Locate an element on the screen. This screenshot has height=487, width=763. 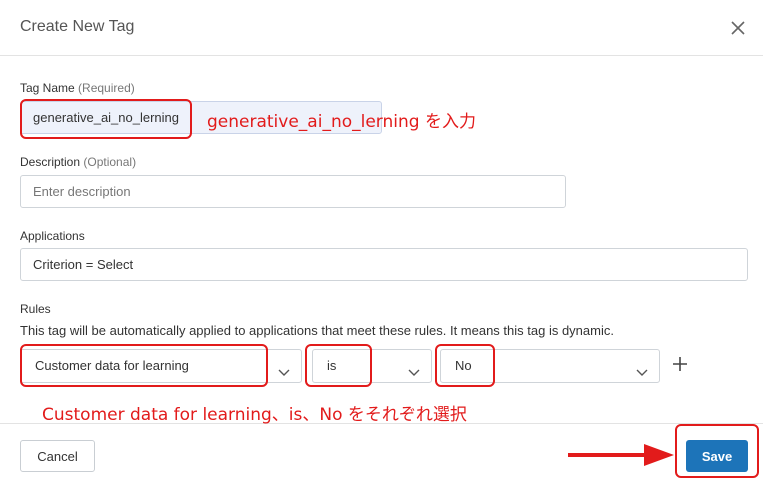
rule-attribute-select: Customer data for learning is located at coordinates (161, 366).